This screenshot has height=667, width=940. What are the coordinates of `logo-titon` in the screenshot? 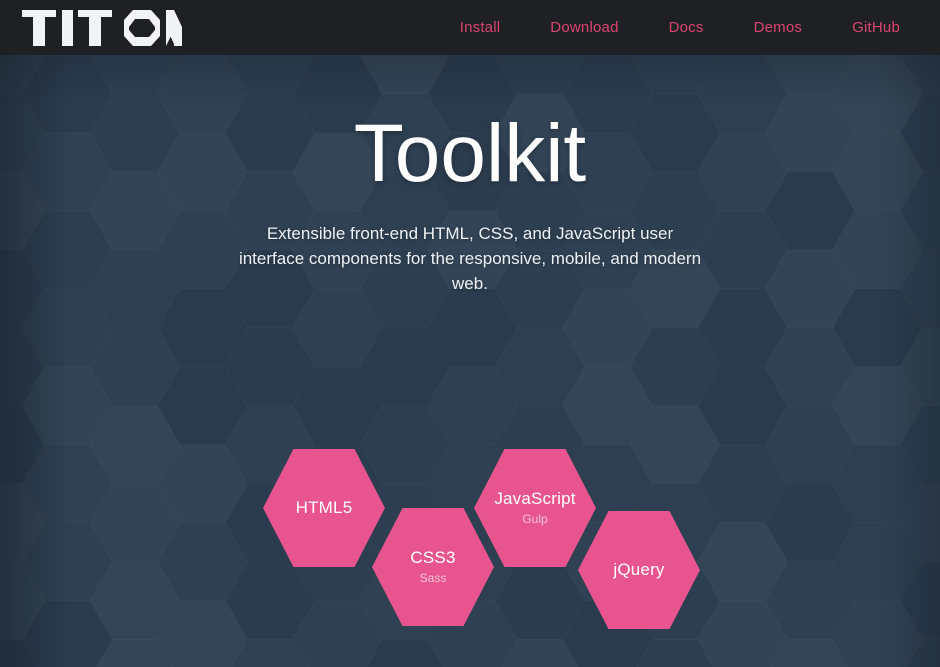 It's located at (102, 27).